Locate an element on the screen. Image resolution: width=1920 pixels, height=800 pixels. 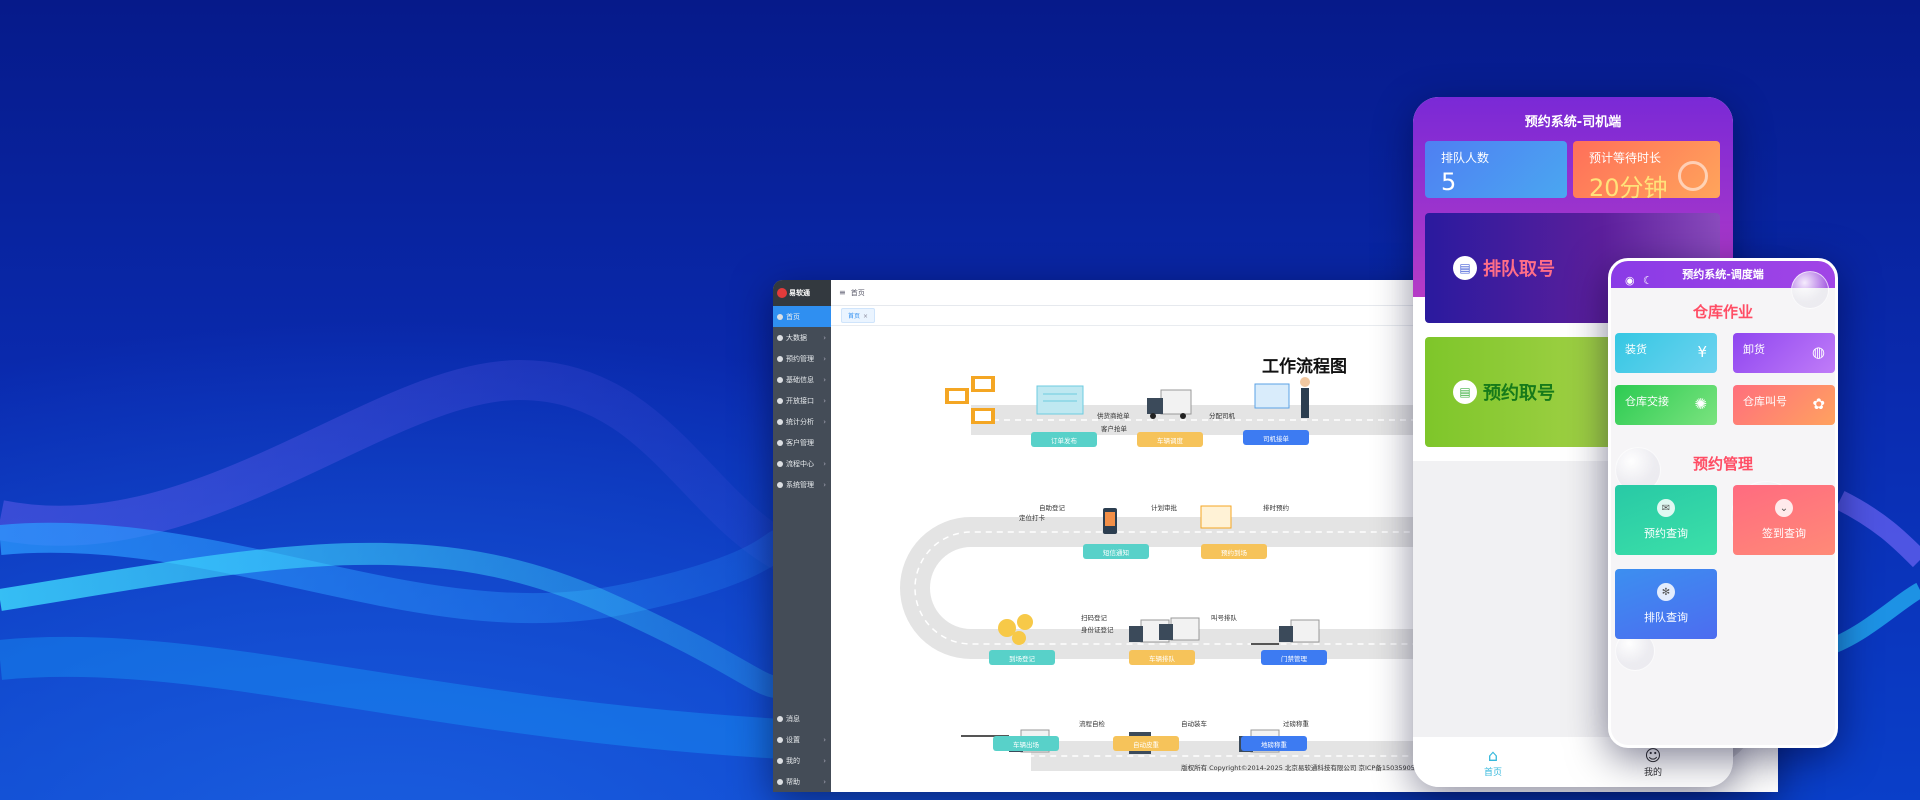
tile-unload: 卸货 ◍ is located at coordinates (1784, 353).